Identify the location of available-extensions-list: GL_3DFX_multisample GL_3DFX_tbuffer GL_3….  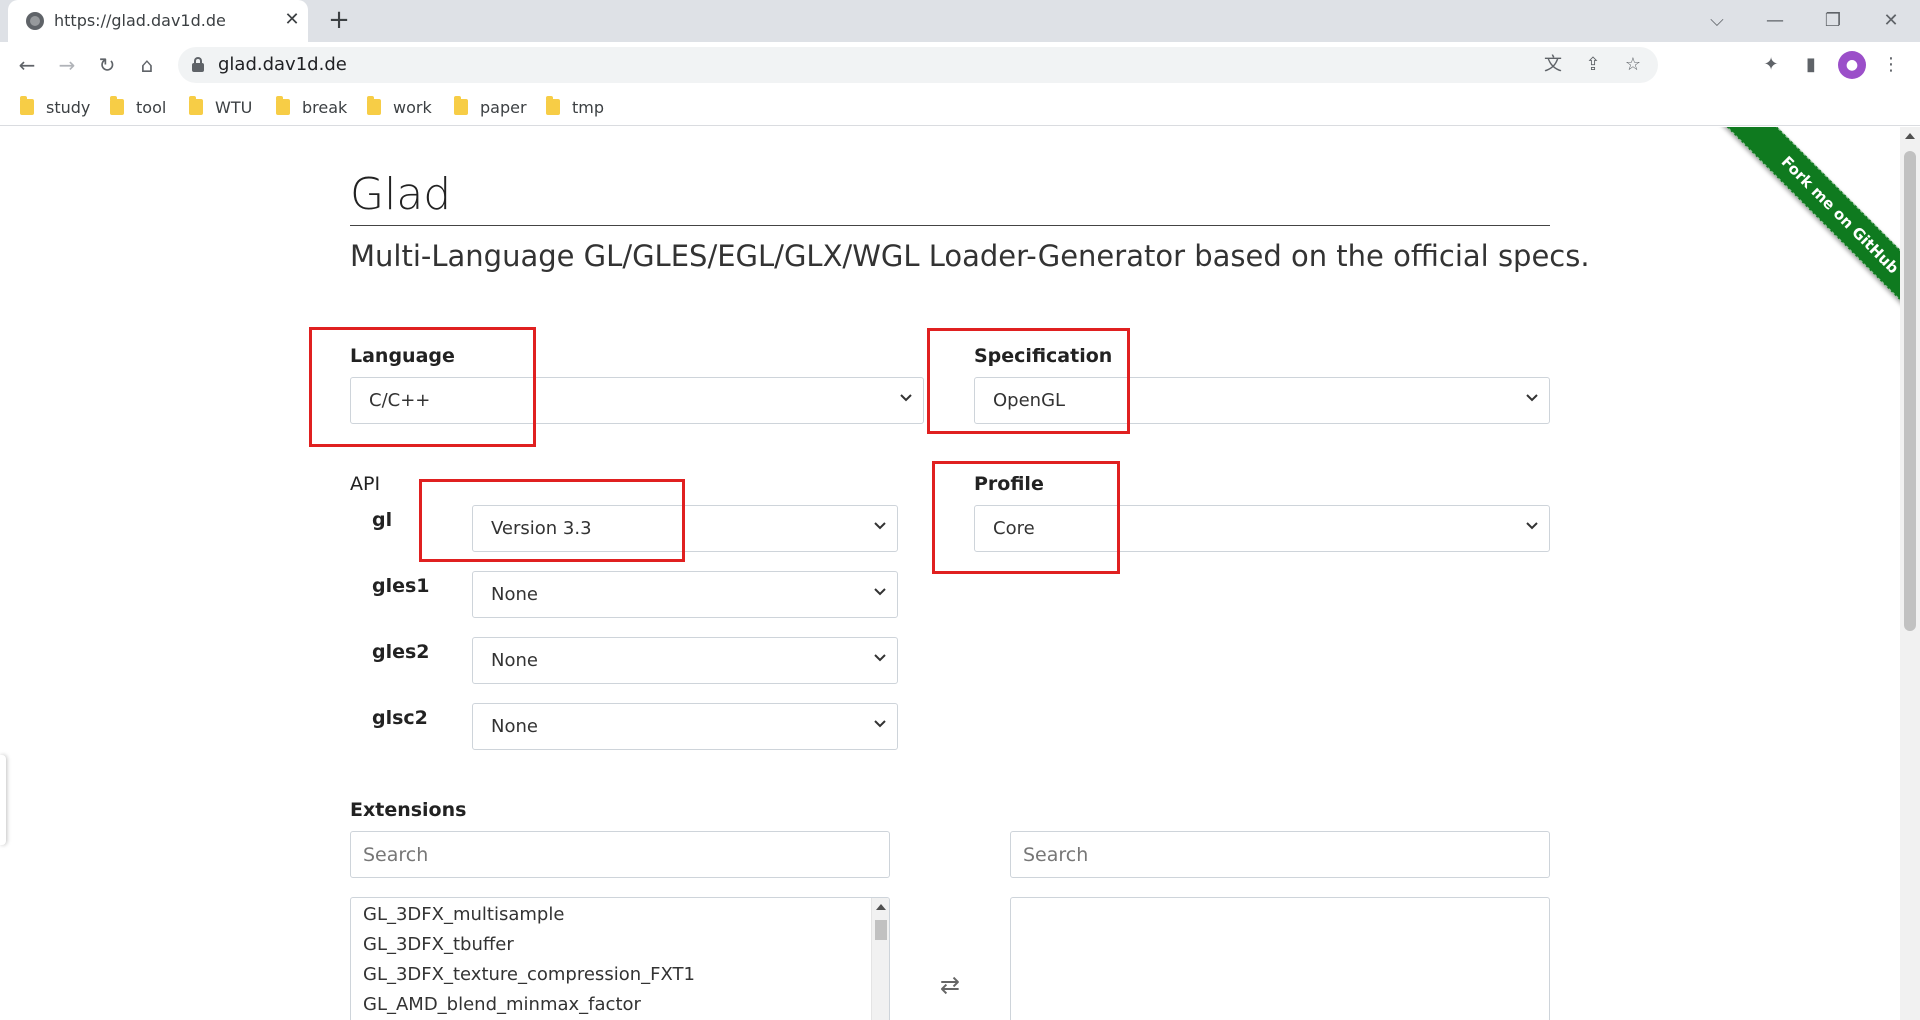
(620, 958).